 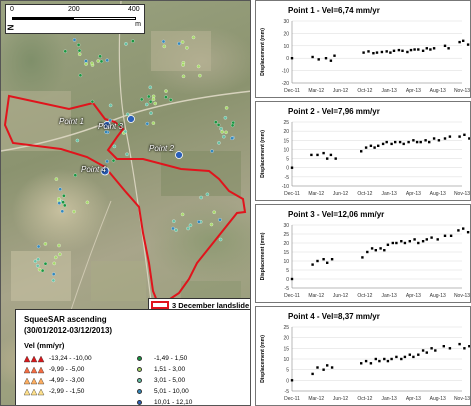 What do you see at coordinates (292, 399) in the screenshot?
I see `x-tick-label: Dec-11` at bounding box center [292, 399].